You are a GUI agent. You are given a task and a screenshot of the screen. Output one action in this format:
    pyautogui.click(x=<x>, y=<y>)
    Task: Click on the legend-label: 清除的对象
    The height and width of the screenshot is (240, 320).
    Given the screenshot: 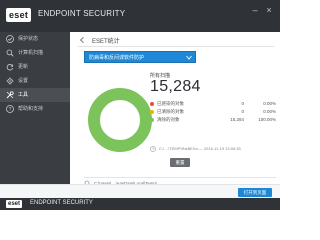 What is the action you would take?
    pyautogui.click(x=168, y=119)
    